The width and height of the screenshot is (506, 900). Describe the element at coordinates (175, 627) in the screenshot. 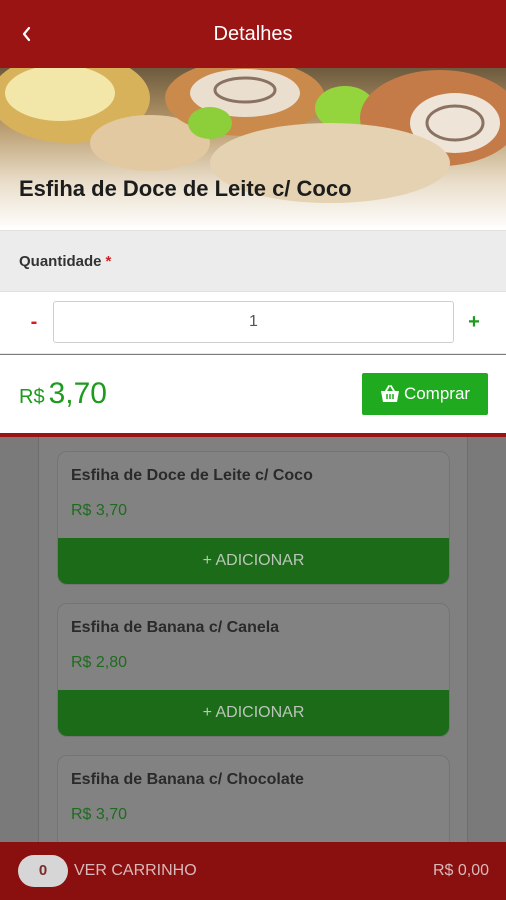

I see `list-item-name: Esfiha de Banana c/ Canela` at that location.